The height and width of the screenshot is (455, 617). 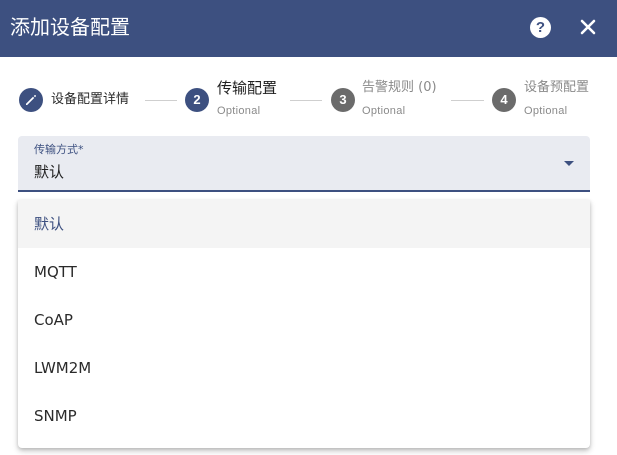 I want to click on option-lwm2m: LWM2M, so click(x=304, y=368).